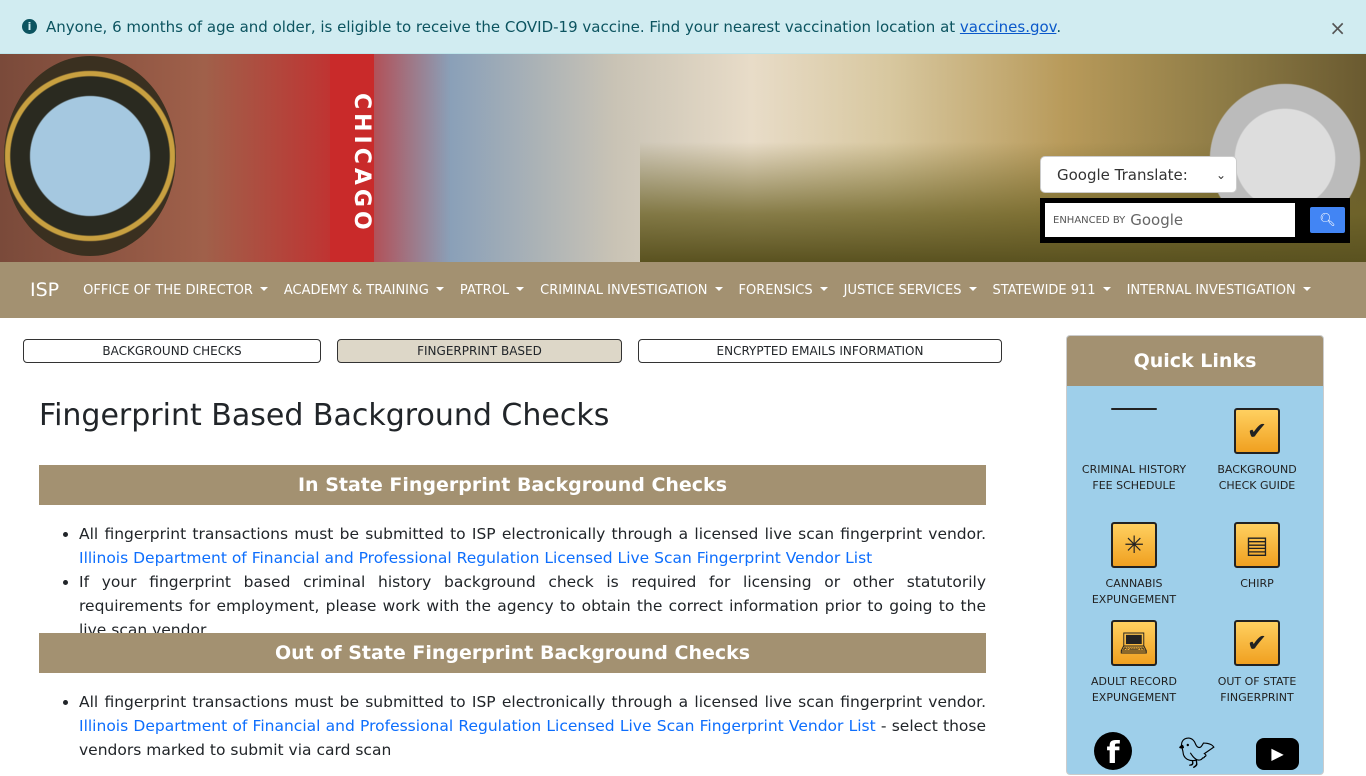 The height and width of the screenshot is (776, 1366). I want to click on quick-link-out-of-state: ✔ OUT OF STATE FINGERPRINT, so click(1257, 663).